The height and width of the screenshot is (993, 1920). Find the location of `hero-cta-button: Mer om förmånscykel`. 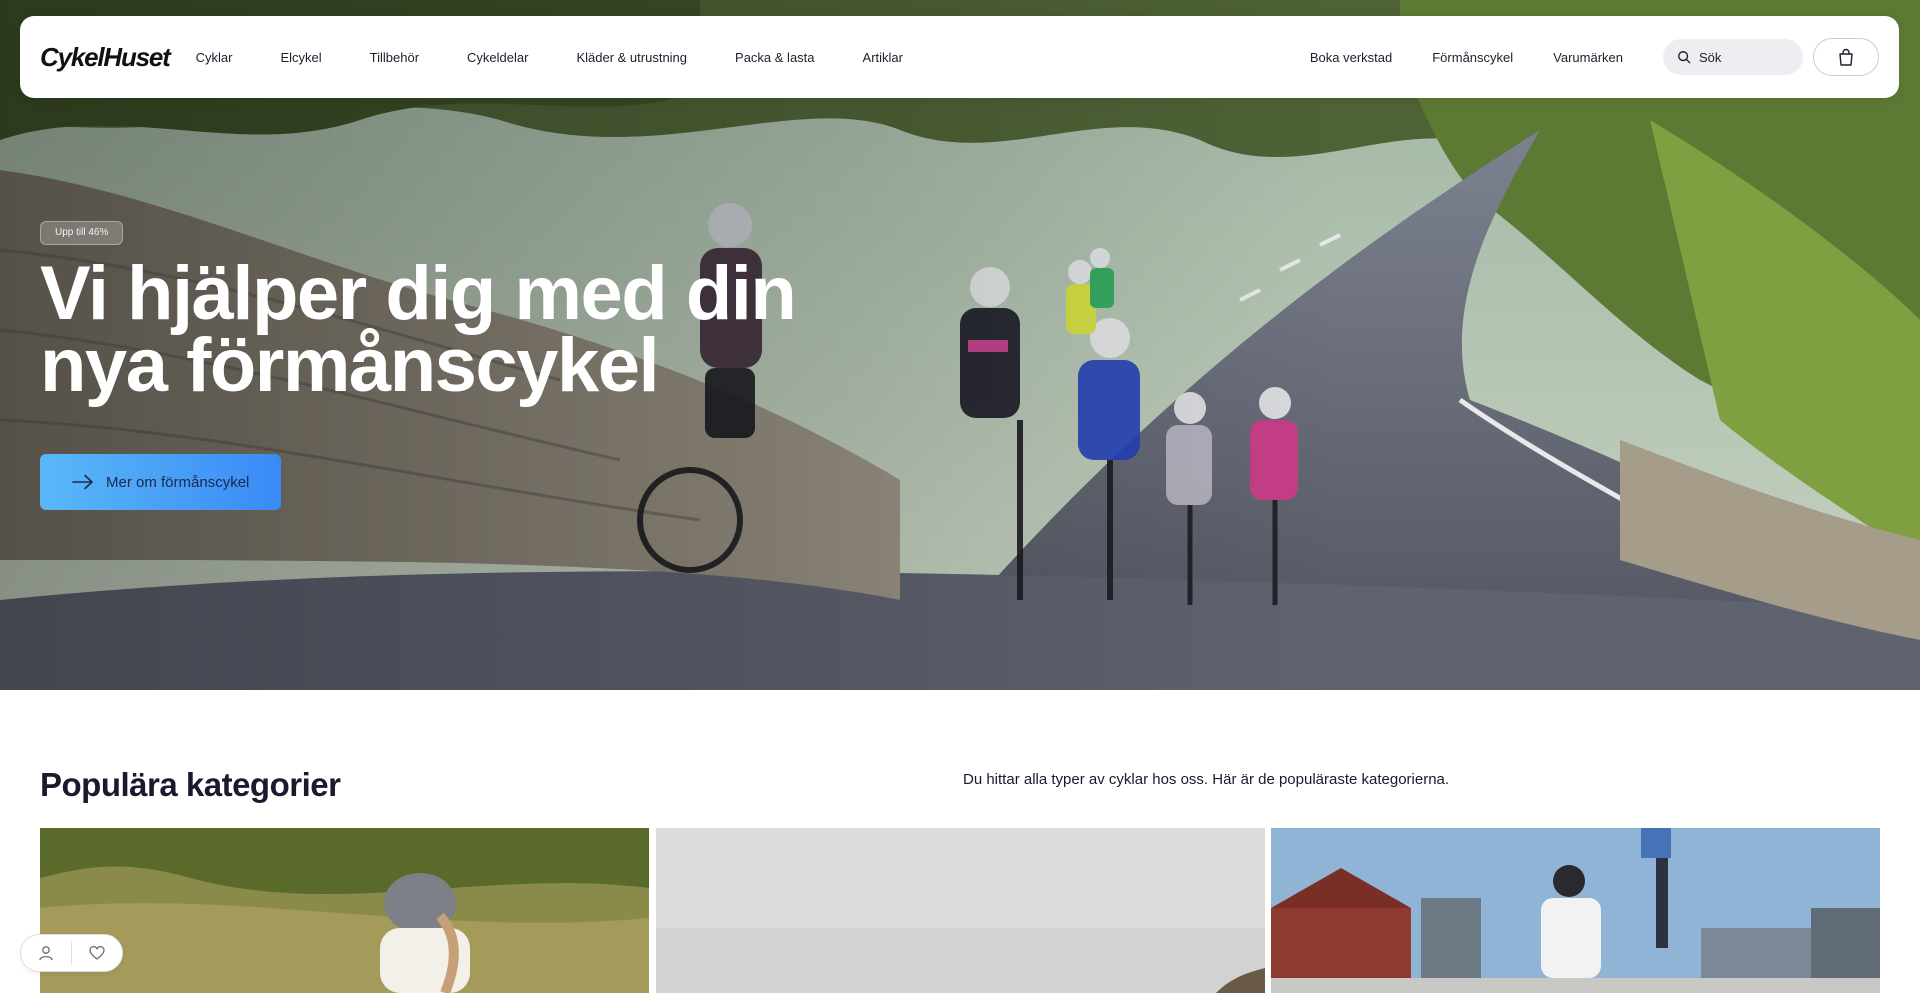

hero-cta-button: Mer om förmånscykel is located at coordinates (160, 482).